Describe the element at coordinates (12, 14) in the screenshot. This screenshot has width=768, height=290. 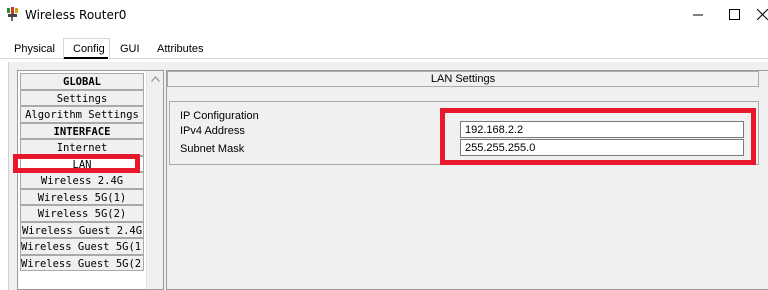
I see `router-app-icon` at that location.